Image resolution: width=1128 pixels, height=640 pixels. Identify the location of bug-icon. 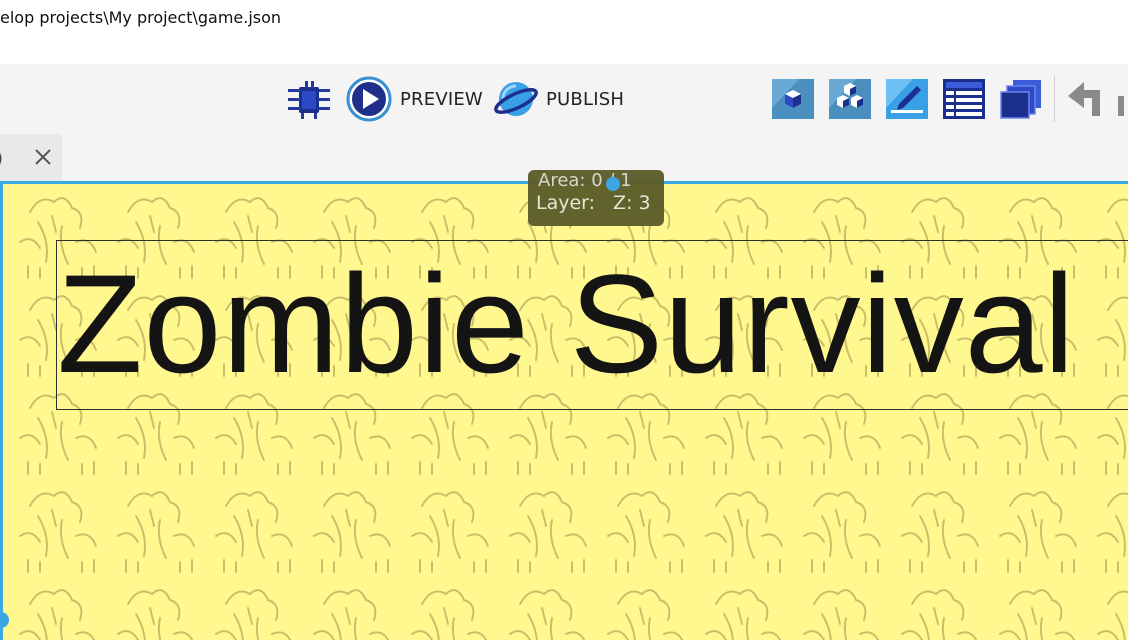
(309, 100).